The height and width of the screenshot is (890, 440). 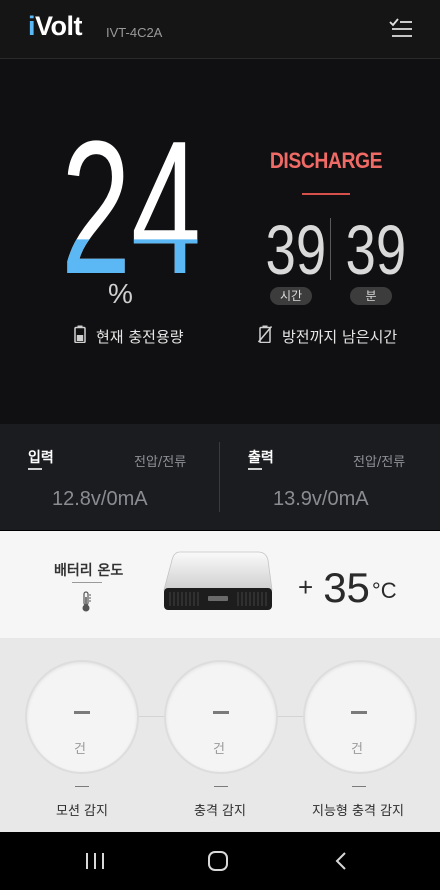 I want to click on input-title: 입력, so click(x=41, y=458).